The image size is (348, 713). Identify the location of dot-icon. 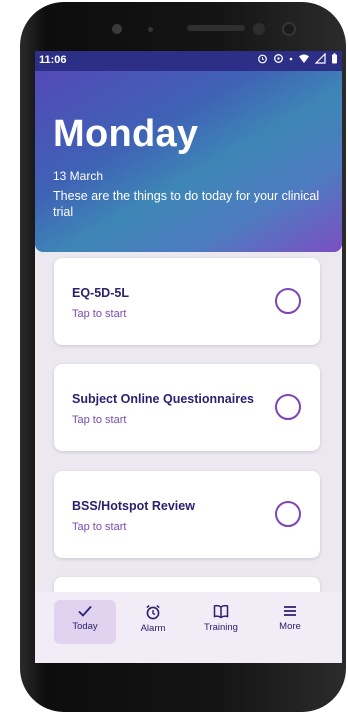
(291, 59).